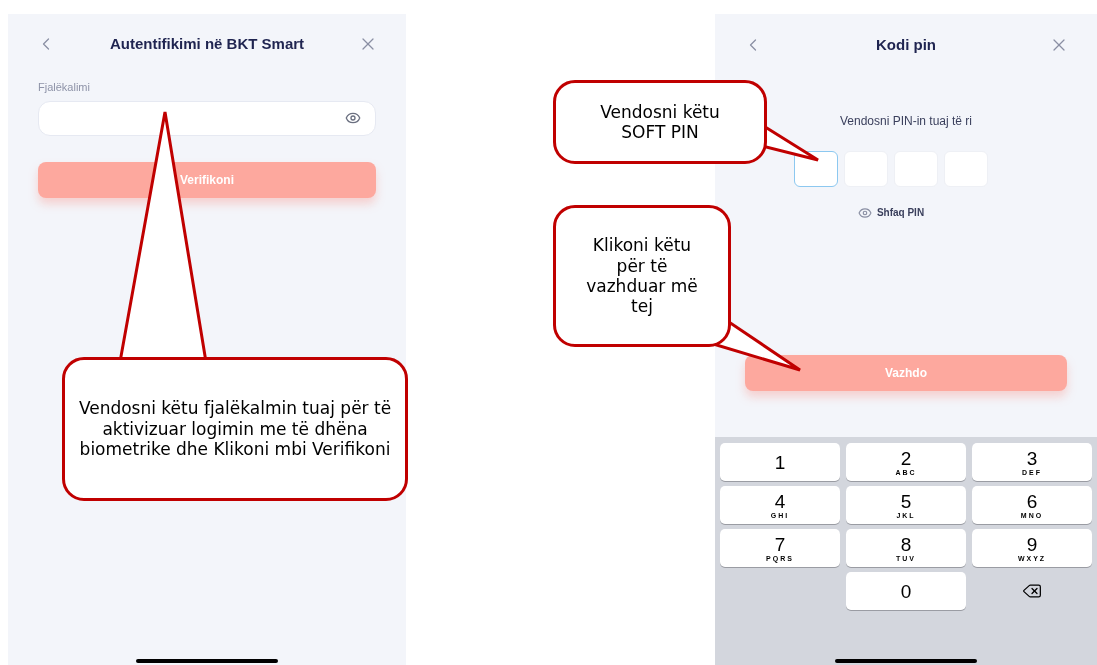 This screenshot has width=1097, height=665. Describe the element at coordinates (816, 169) in the screenshot. I see `pin-digit-field` at that location.